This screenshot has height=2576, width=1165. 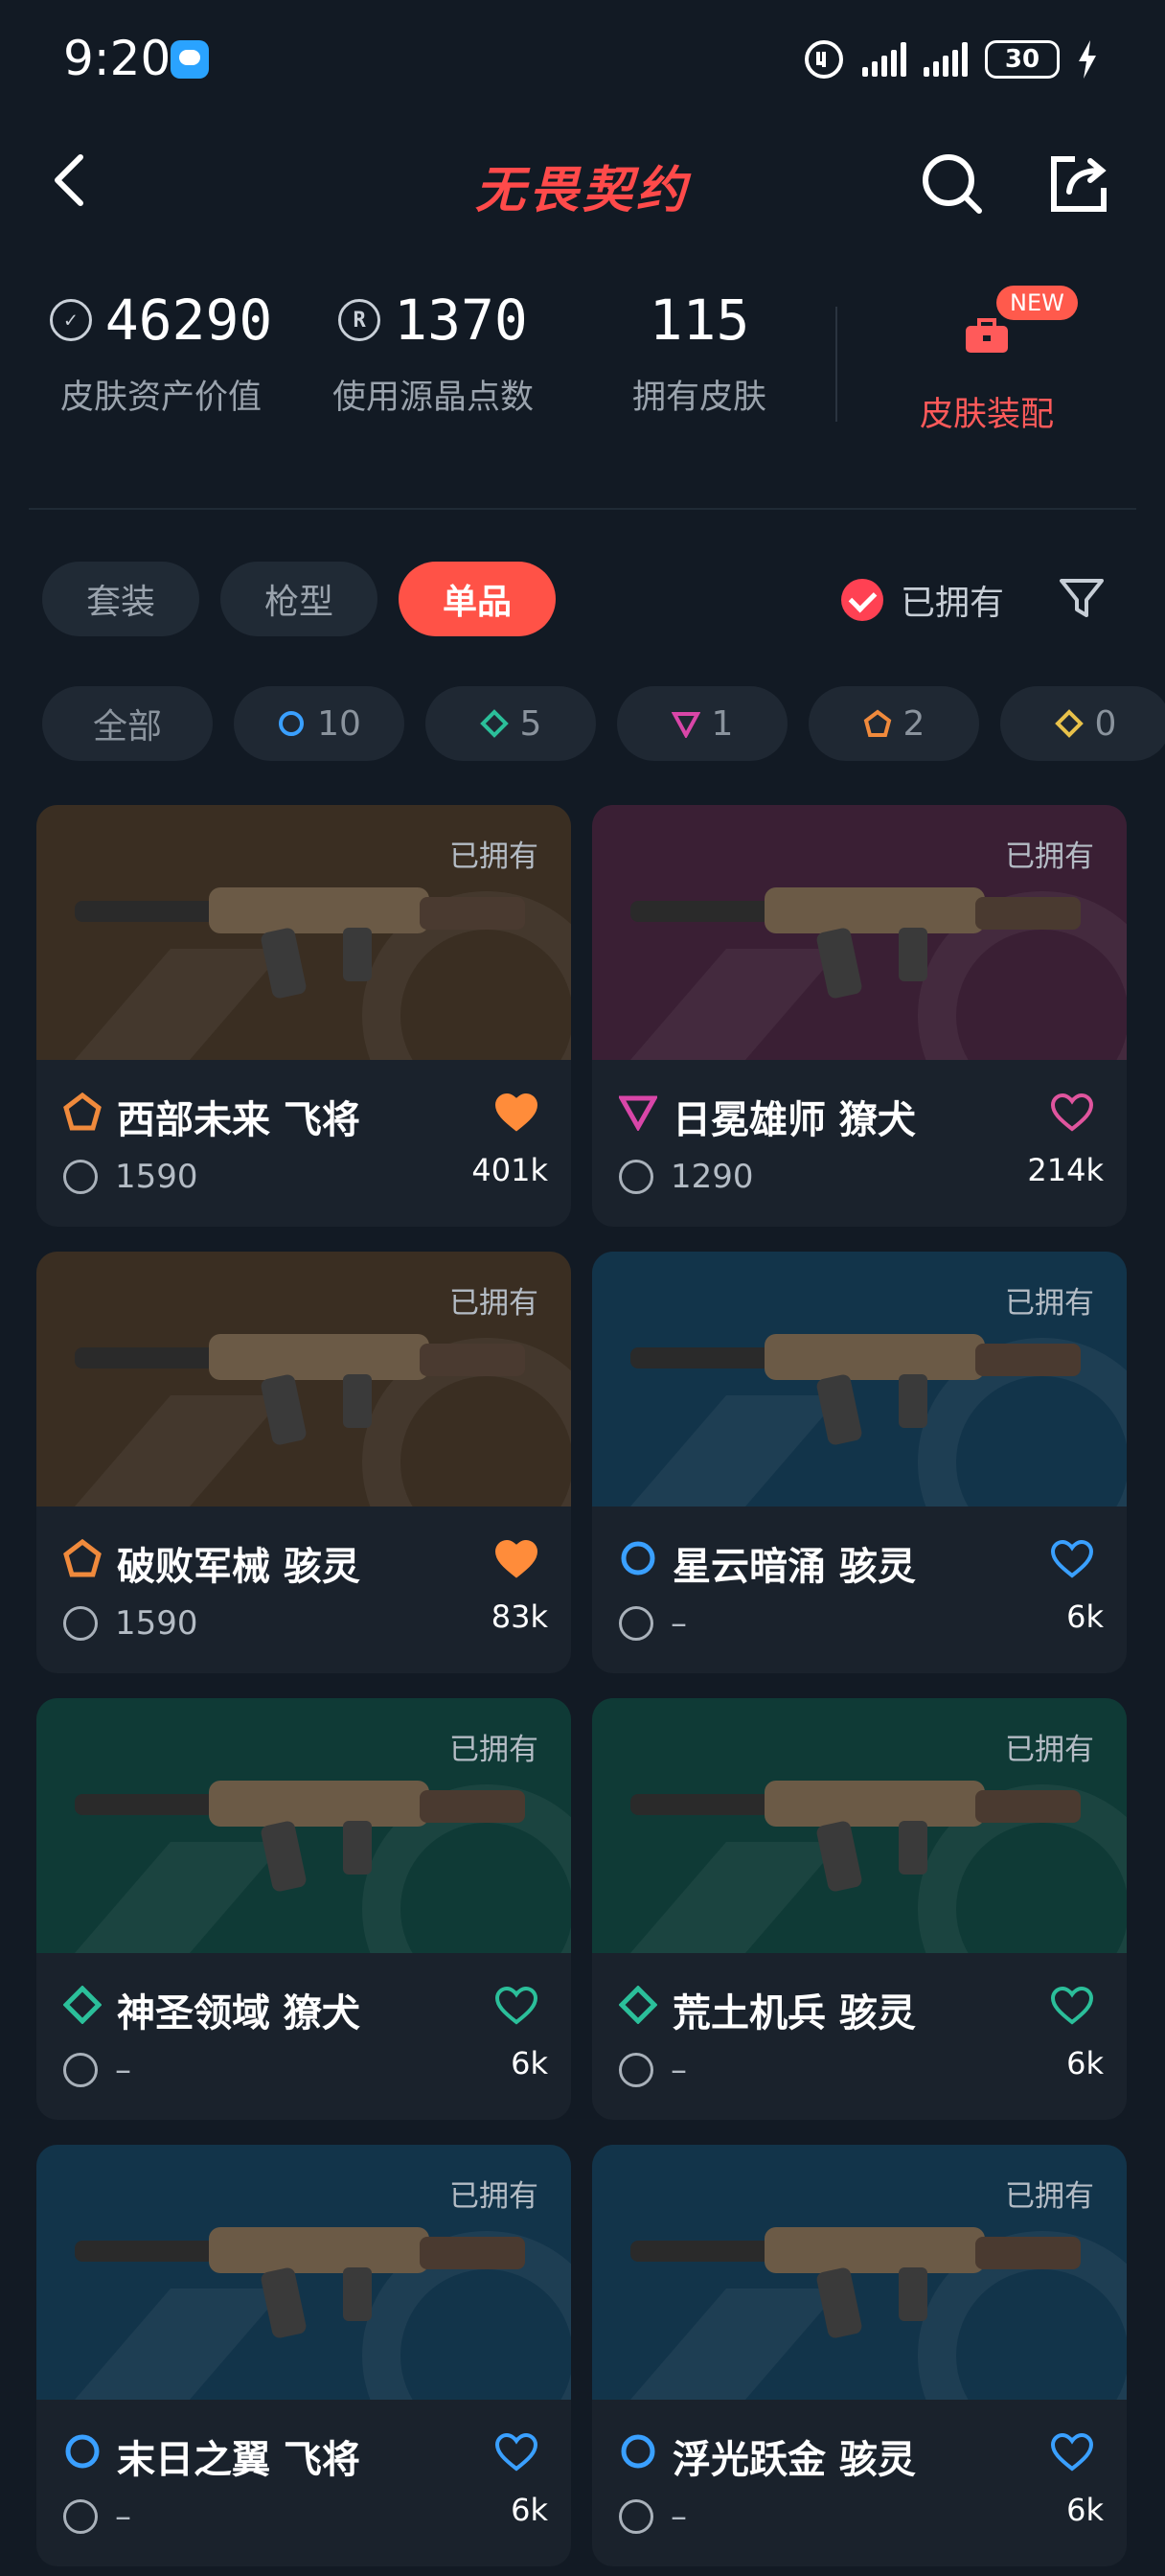 What do you see at coordinates (582, 190) in the screenshot?
I see `page-title: 无畏契约` at bounding box center [582, 190].